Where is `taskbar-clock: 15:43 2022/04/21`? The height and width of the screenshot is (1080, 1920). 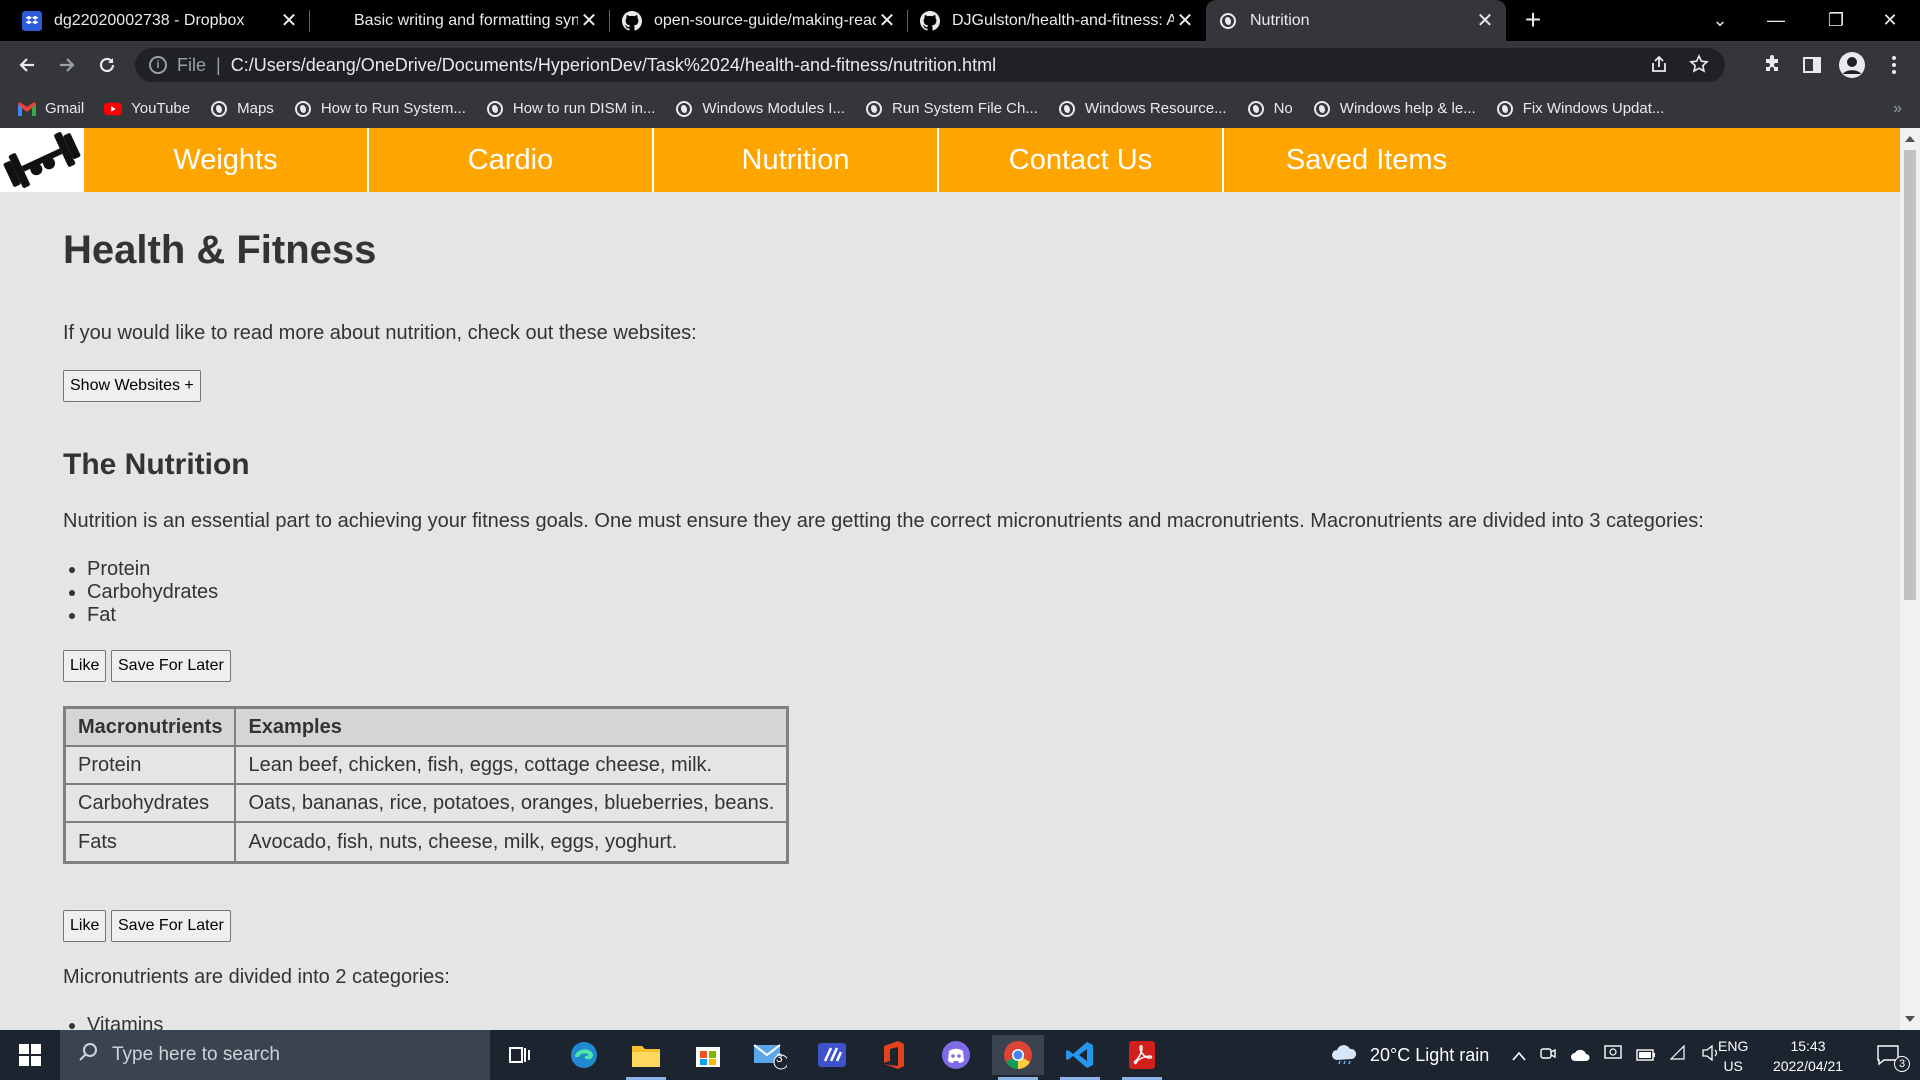 taskbar-clock: 15:43 2022/04/21 is located at coordinates (1808, 1056).